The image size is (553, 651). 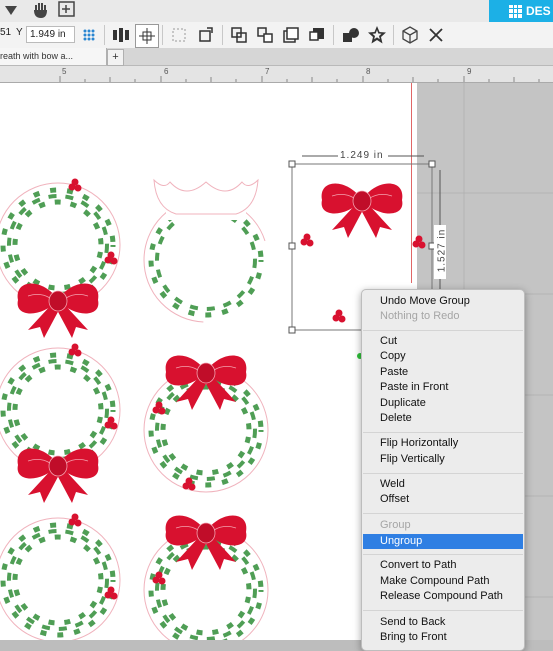 What do you see at coordinates (443, 484) in the screenshot?
I see `menu-item-weld: Weld` at bounding box center [443, 484].